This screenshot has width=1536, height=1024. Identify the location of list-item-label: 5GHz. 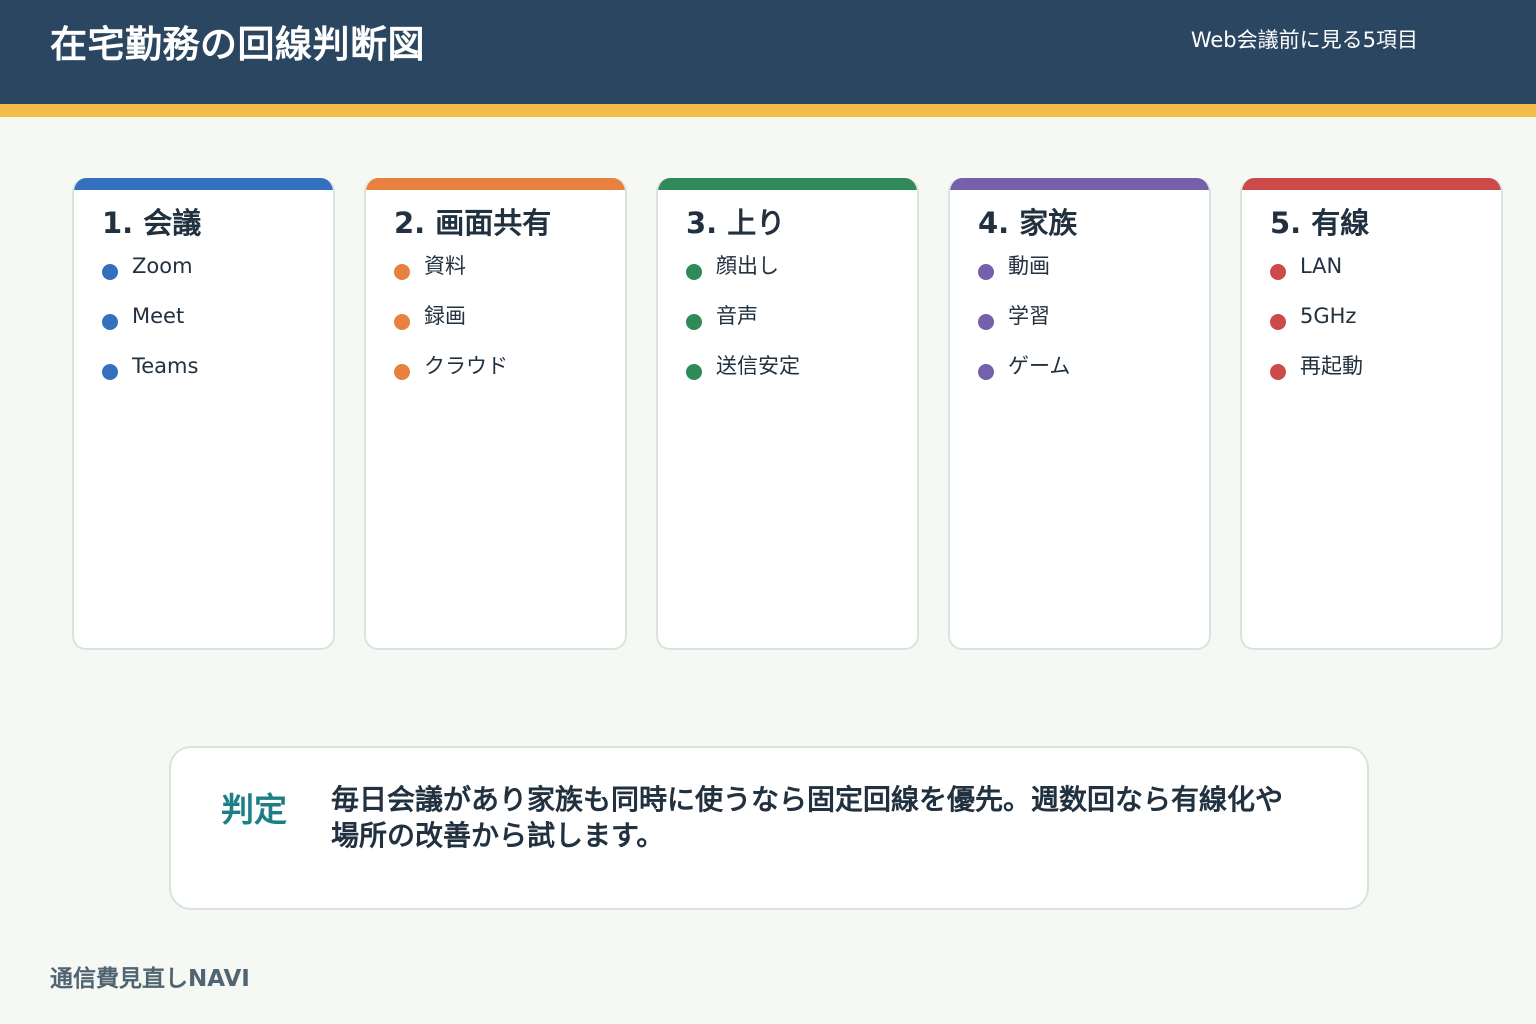
(1328, 316).